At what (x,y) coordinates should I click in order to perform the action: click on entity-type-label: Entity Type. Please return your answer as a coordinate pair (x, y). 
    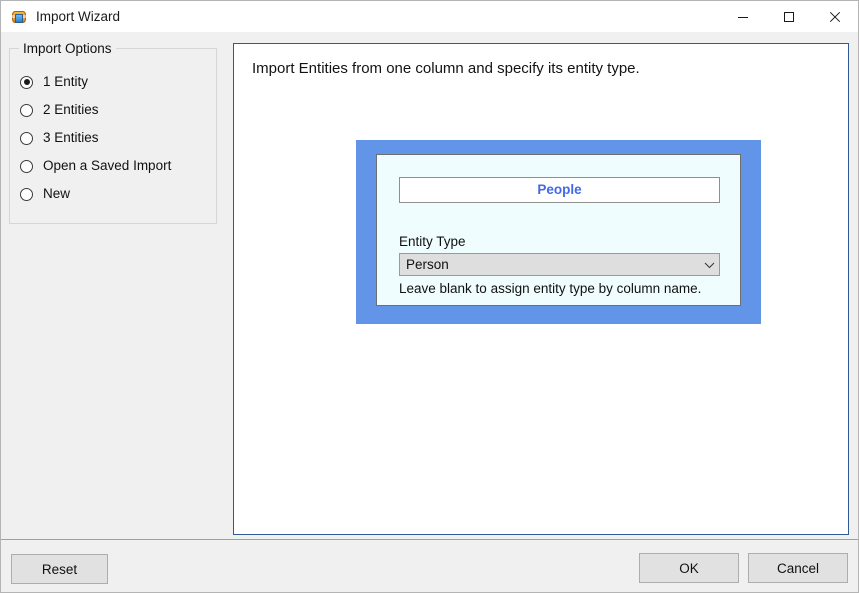
    Looking at the image, I should click on (432, 241).